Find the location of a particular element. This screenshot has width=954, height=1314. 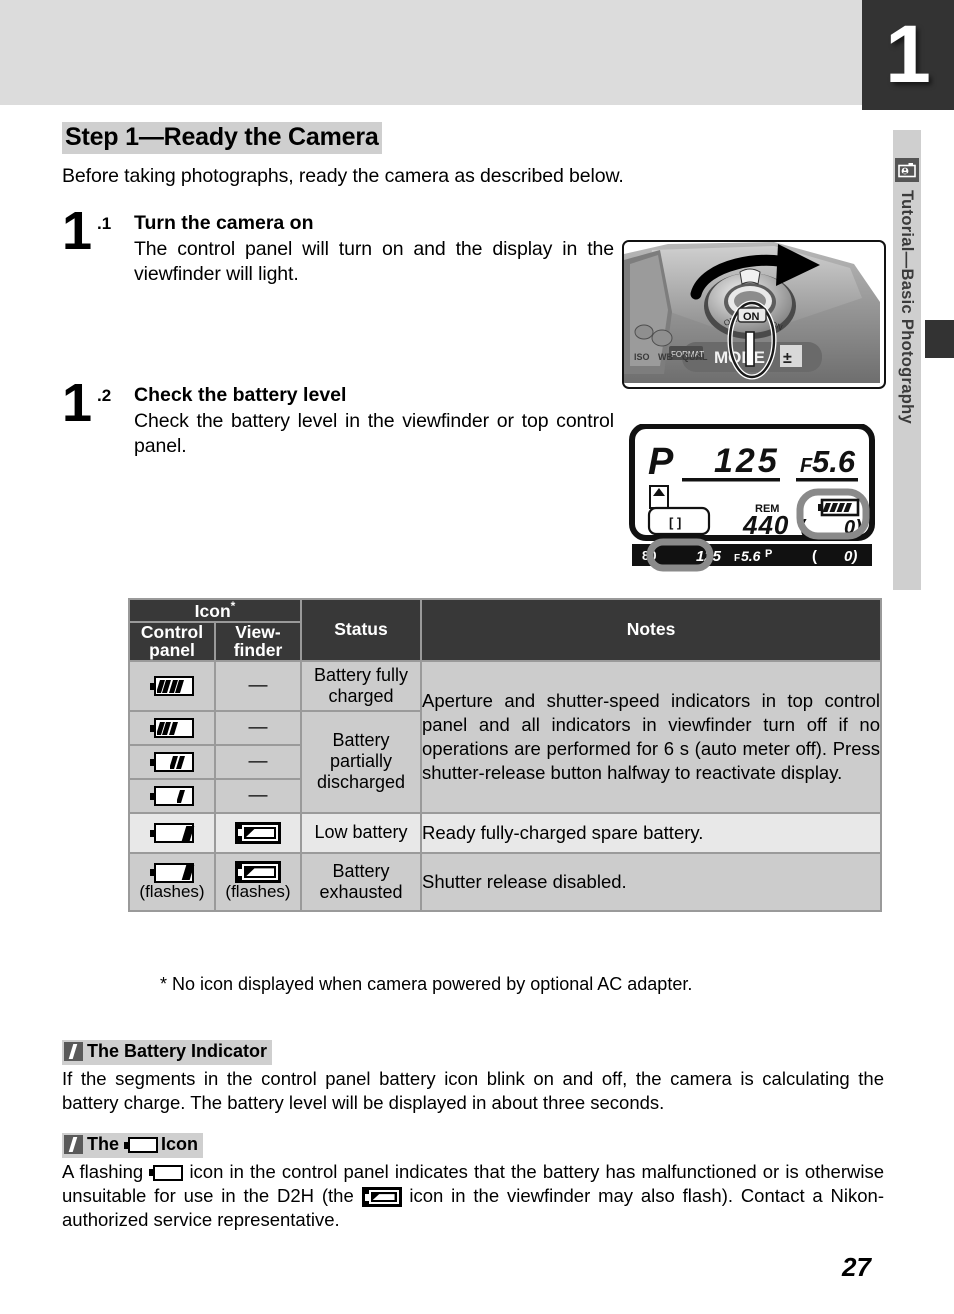

page-title: Step 1—Ready the Camera is located at coordinates (222, 138).